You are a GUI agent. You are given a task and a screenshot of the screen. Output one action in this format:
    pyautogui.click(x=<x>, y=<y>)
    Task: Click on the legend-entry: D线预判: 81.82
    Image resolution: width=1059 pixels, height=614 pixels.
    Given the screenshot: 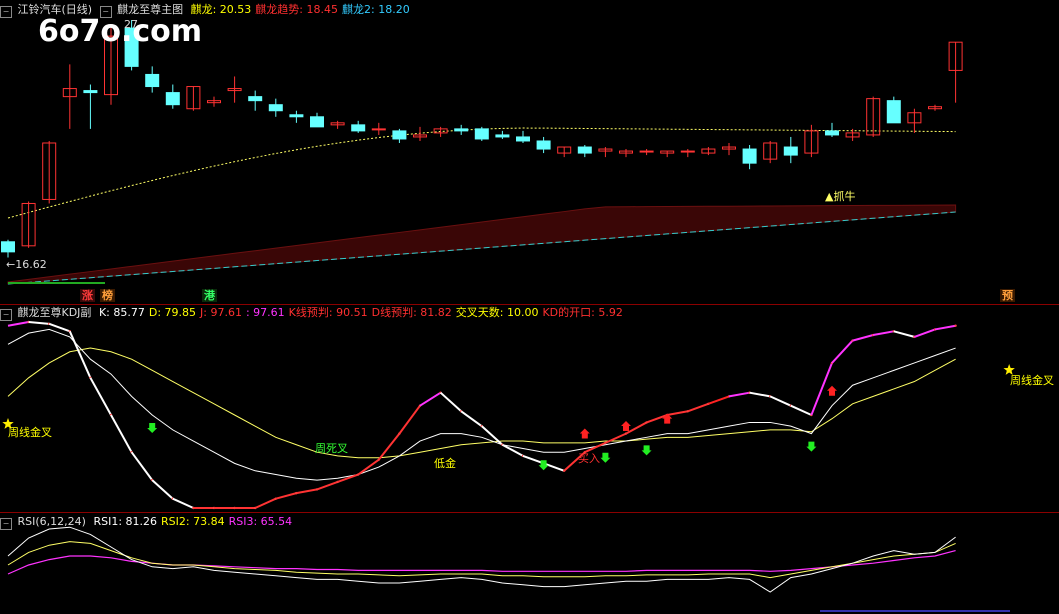 What is the action you would take?
    pyautogui.click(x=411, y=312)
    